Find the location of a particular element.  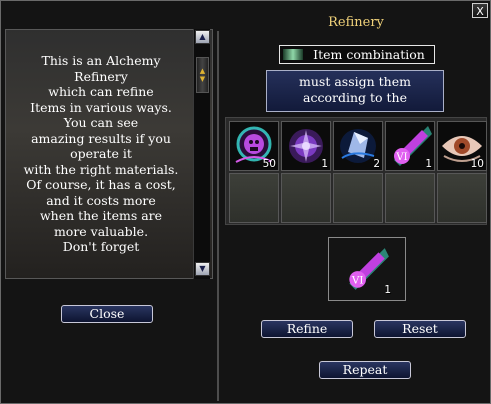

mode-indicator is located at coordinates (293, 54).